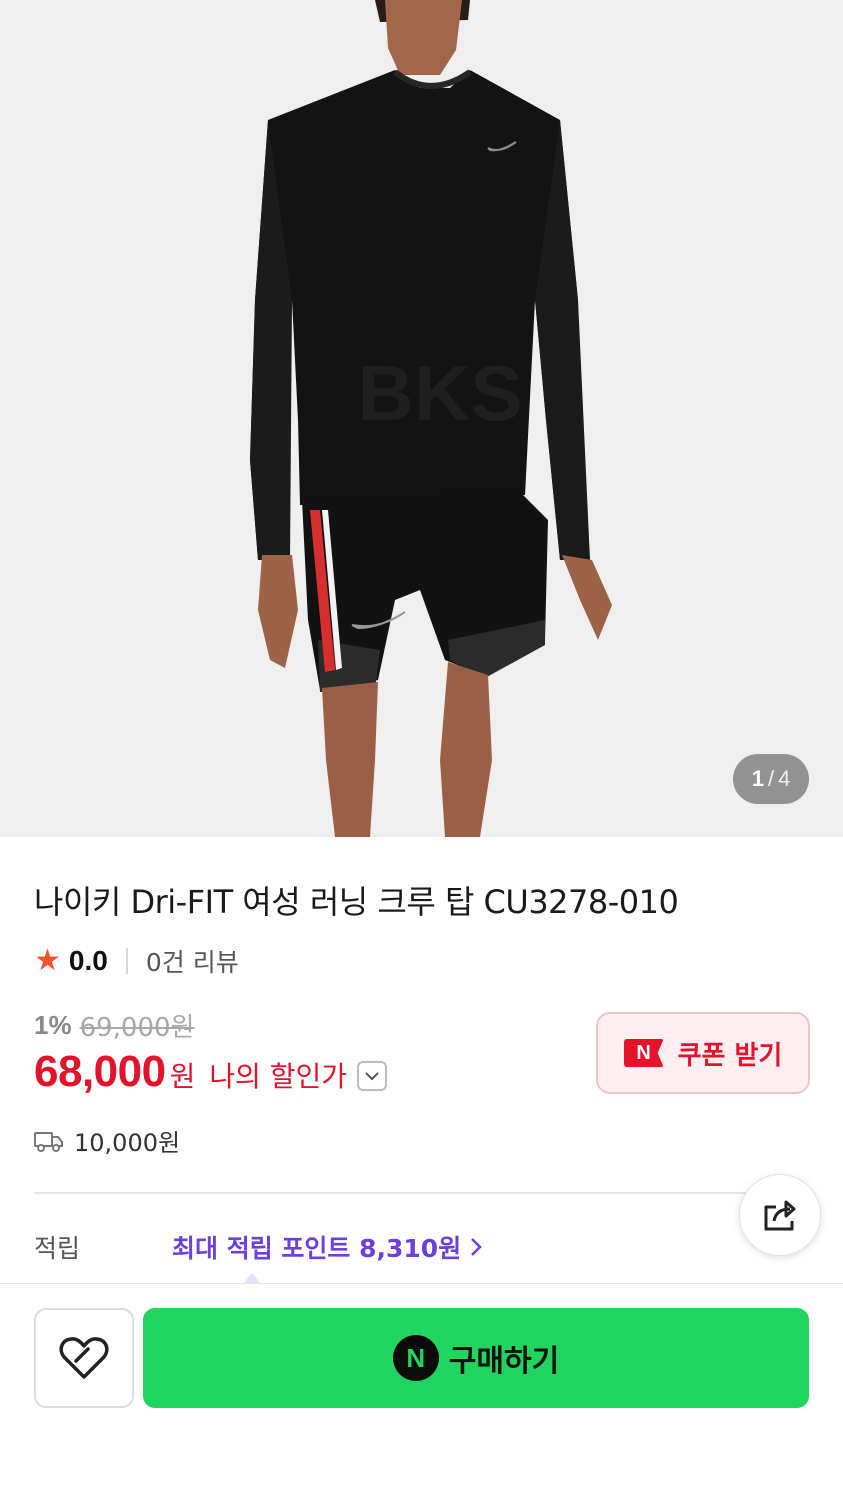  Describe the element at coordinates (440, 393) in the screenshot. I see `watermark-text: BKS` at that location.